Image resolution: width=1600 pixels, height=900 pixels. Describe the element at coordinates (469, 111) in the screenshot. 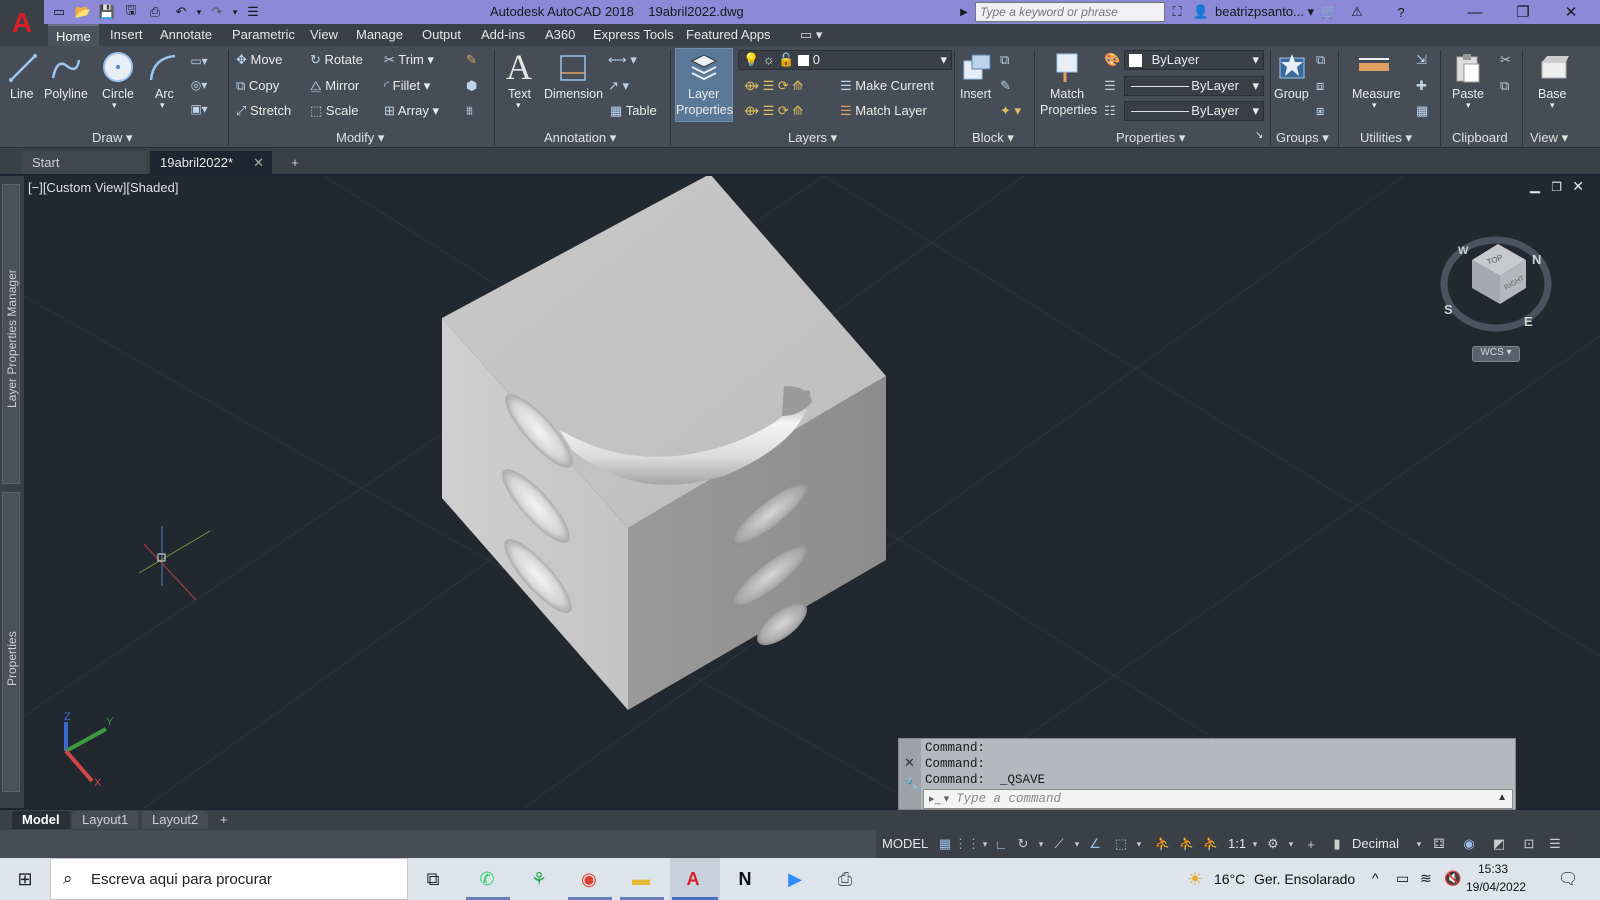

I see `offset-icon: ⩩` at that location.